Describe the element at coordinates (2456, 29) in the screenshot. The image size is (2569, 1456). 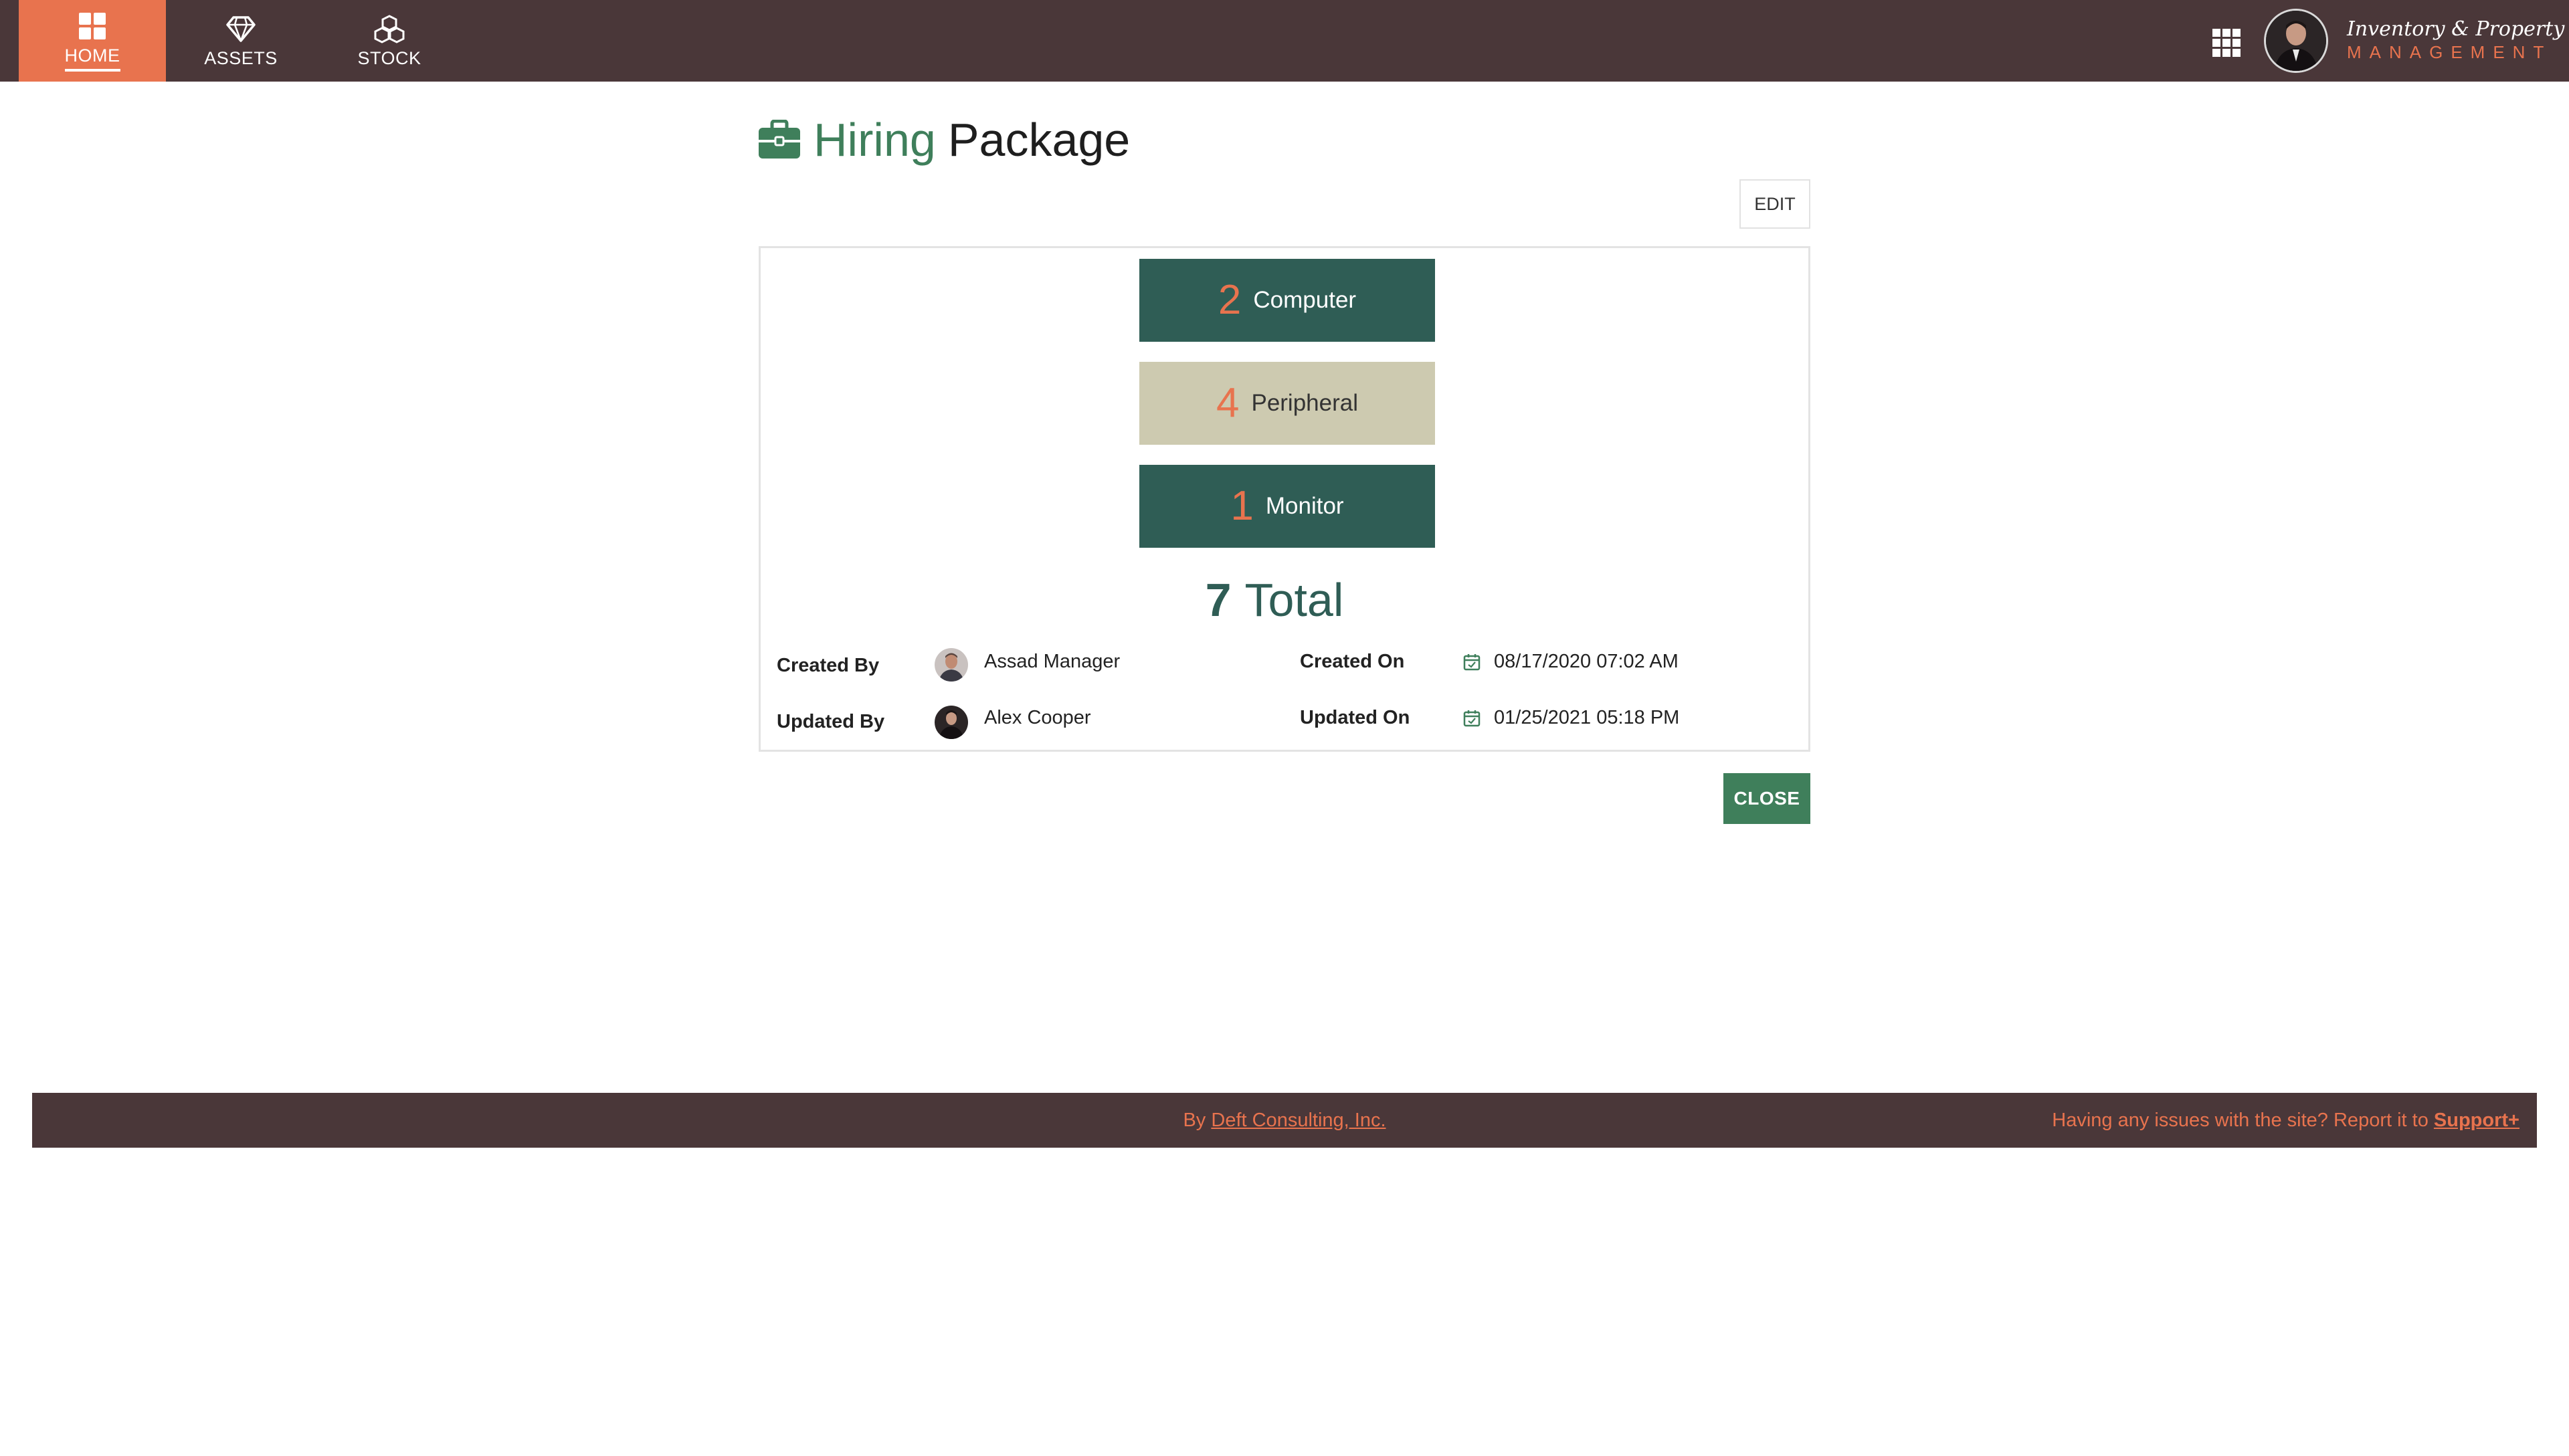
I see `brand-title: Inventory & Property` at that location.